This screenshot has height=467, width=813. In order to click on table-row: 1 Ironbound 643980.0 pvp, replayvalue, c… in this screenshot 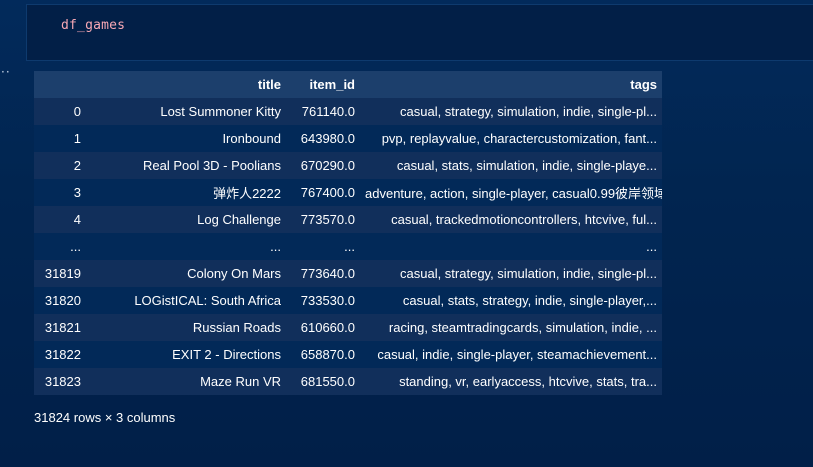, I will do `click(348, 138)`.